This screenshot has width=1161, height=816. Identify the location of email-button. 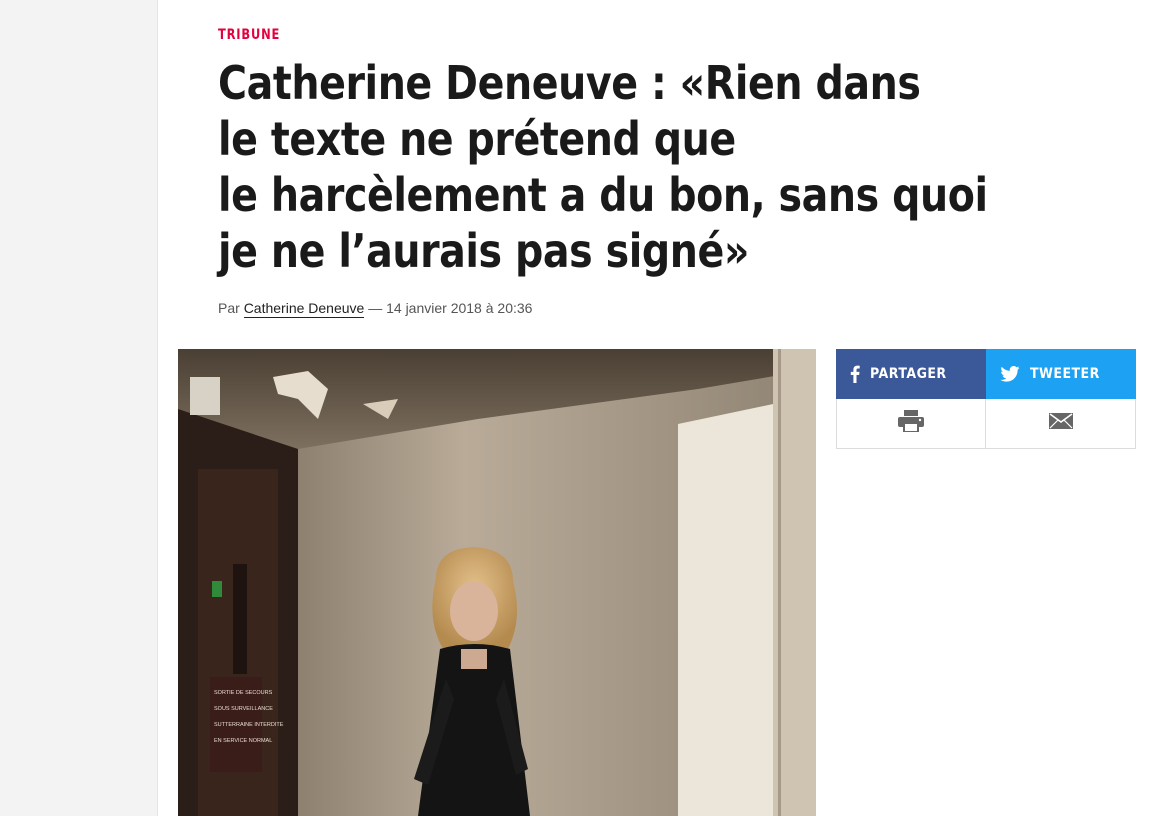
(1061, 424).